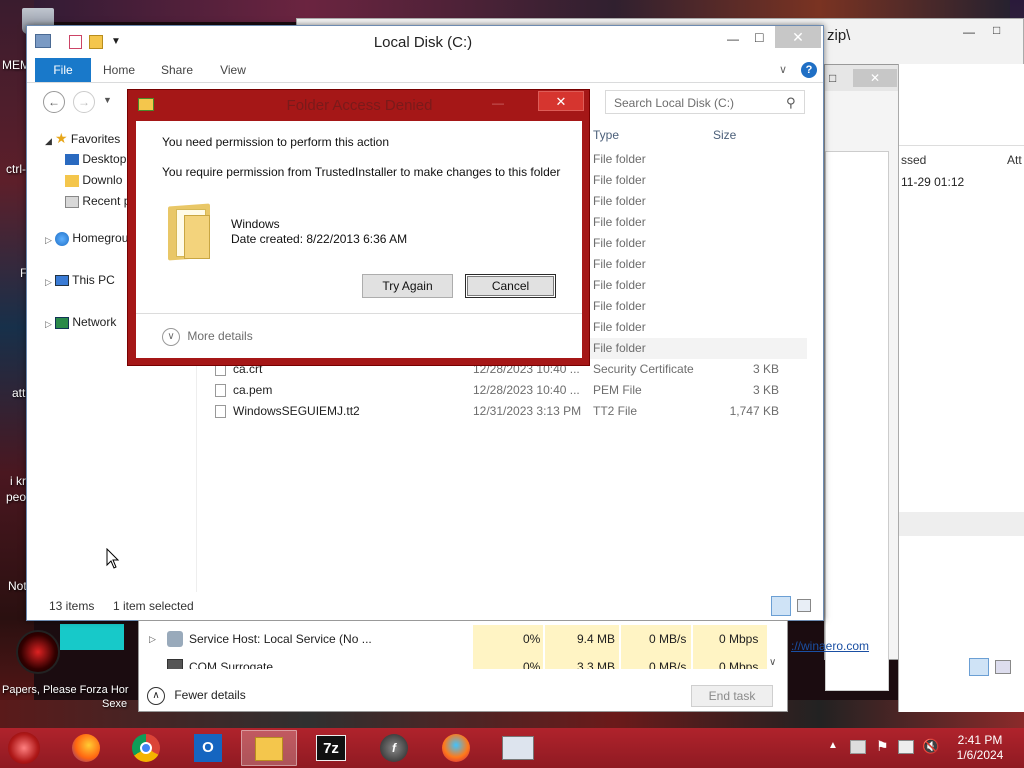  What do you see at coordinates (93, 280) in the screenshot?
I see `nav-thispc-label: This PC` at bounding box center [93, 280].